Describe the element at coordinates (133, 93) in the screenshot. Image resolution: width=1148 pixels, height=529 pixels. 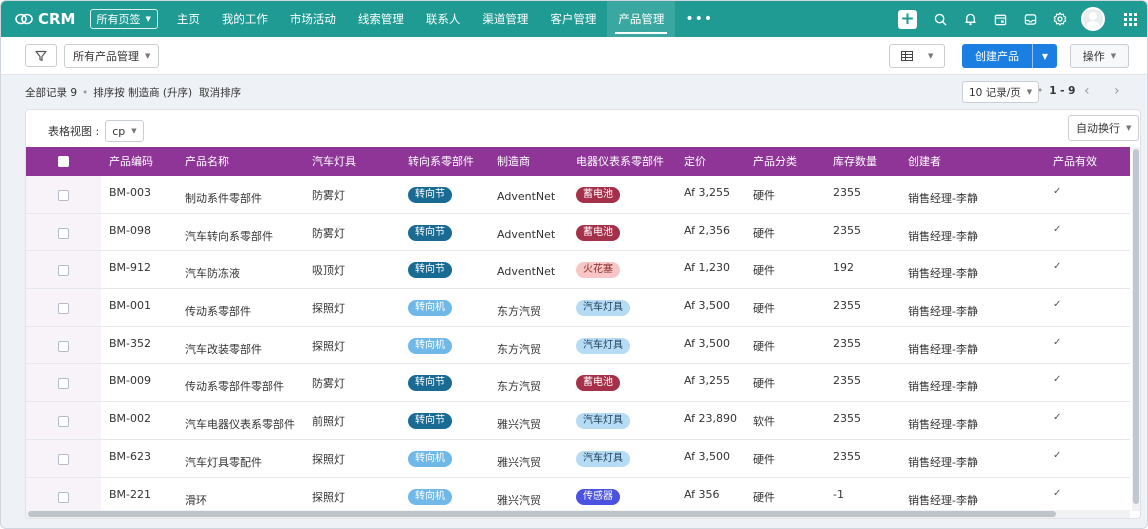
I see `record-summary: 全部记录 9 • 排序按 制造商 (升序) 取消排序` at that location.